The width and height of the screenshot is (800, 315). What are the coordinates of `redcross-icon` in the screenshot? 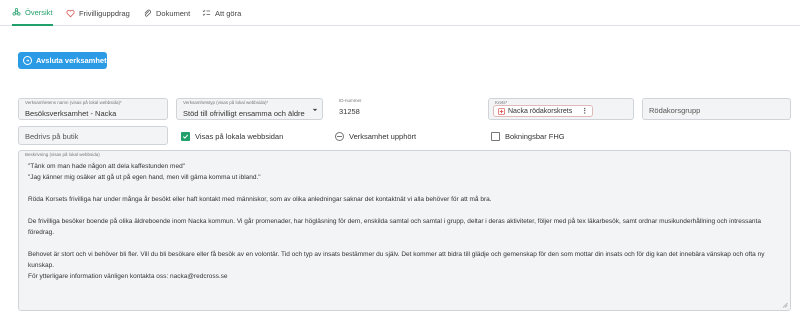 It's located at (501, 111).